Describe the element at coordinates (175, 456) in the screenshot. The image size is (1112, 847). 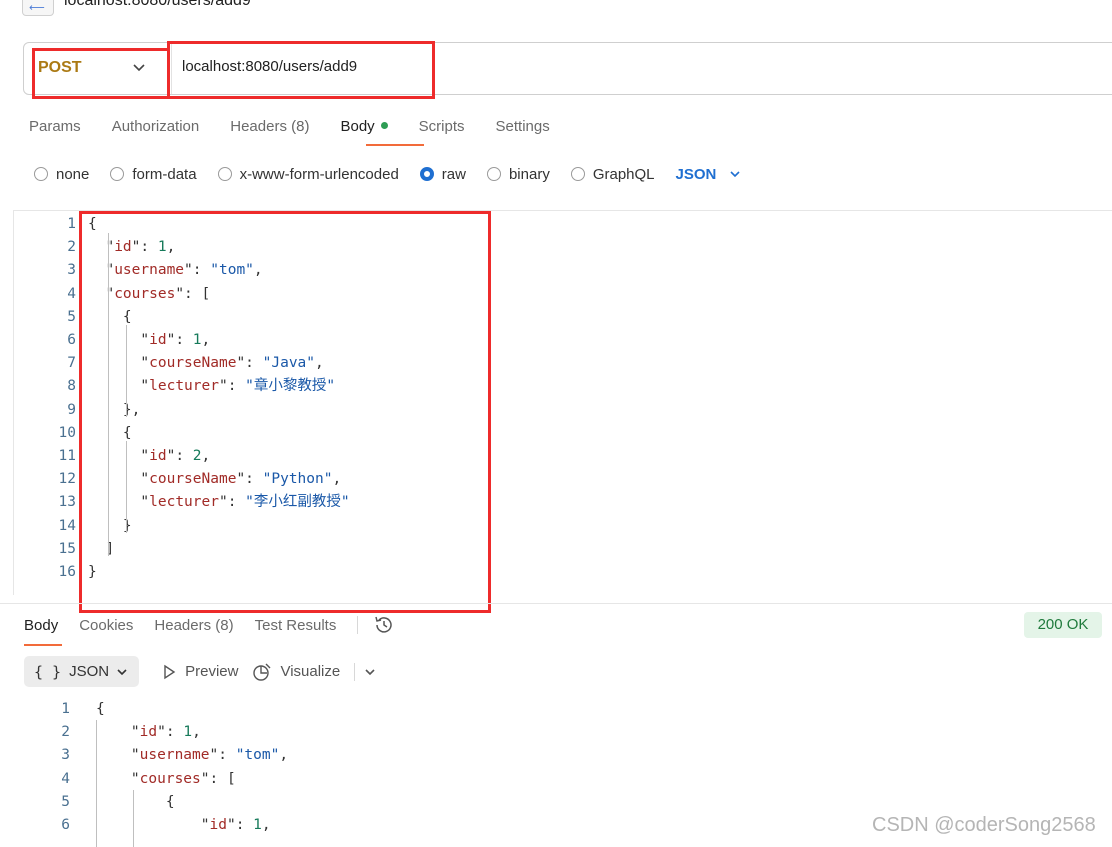
I see `code-text: "id": 2,` at that location.